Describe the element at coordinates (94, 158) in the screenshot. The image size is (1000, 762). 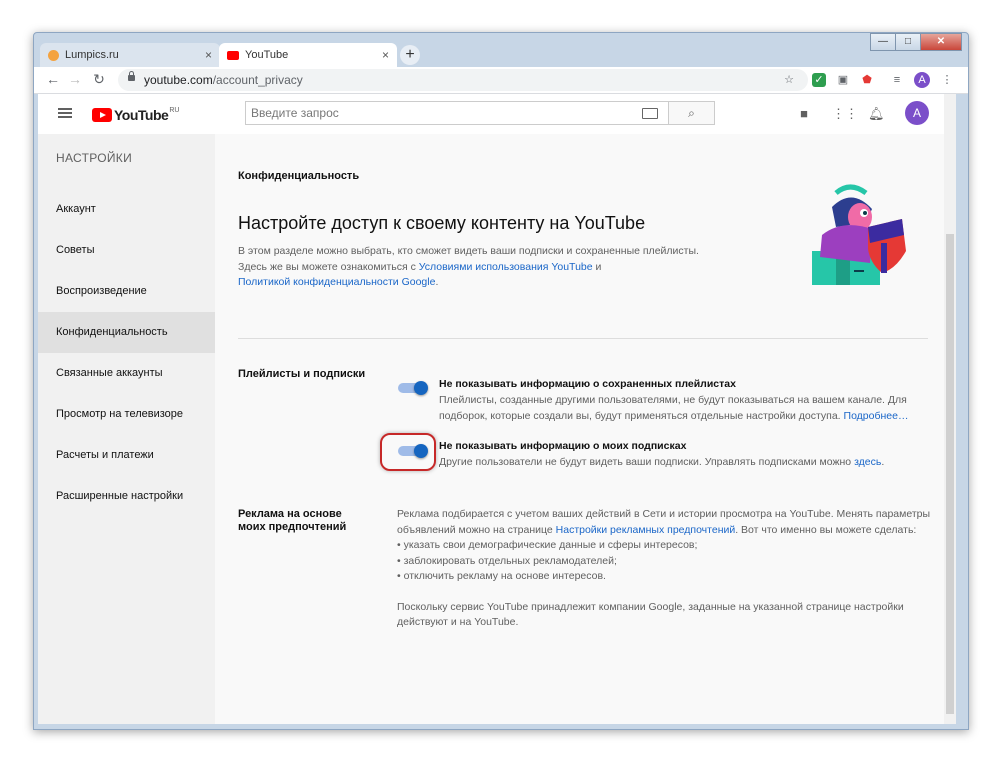
I see `sidebar-heading: НАСТРОЙКИ` at that location.